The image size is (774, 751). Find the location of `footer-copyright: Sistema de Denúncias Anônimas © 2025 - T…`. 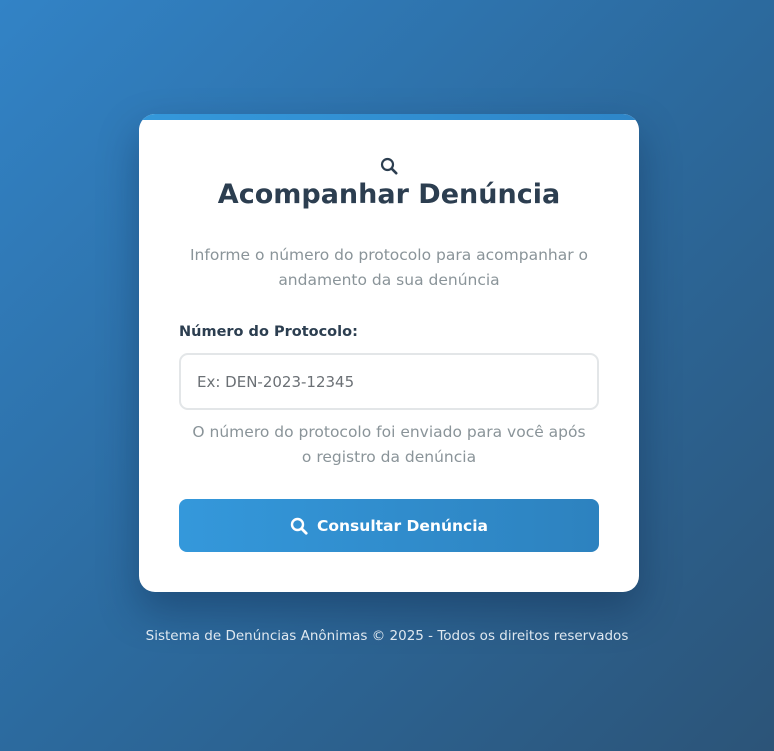

footer-copyright: Sistema de Denúncias Anônimas © 2025 - T… is located at coordinates (387, 636).